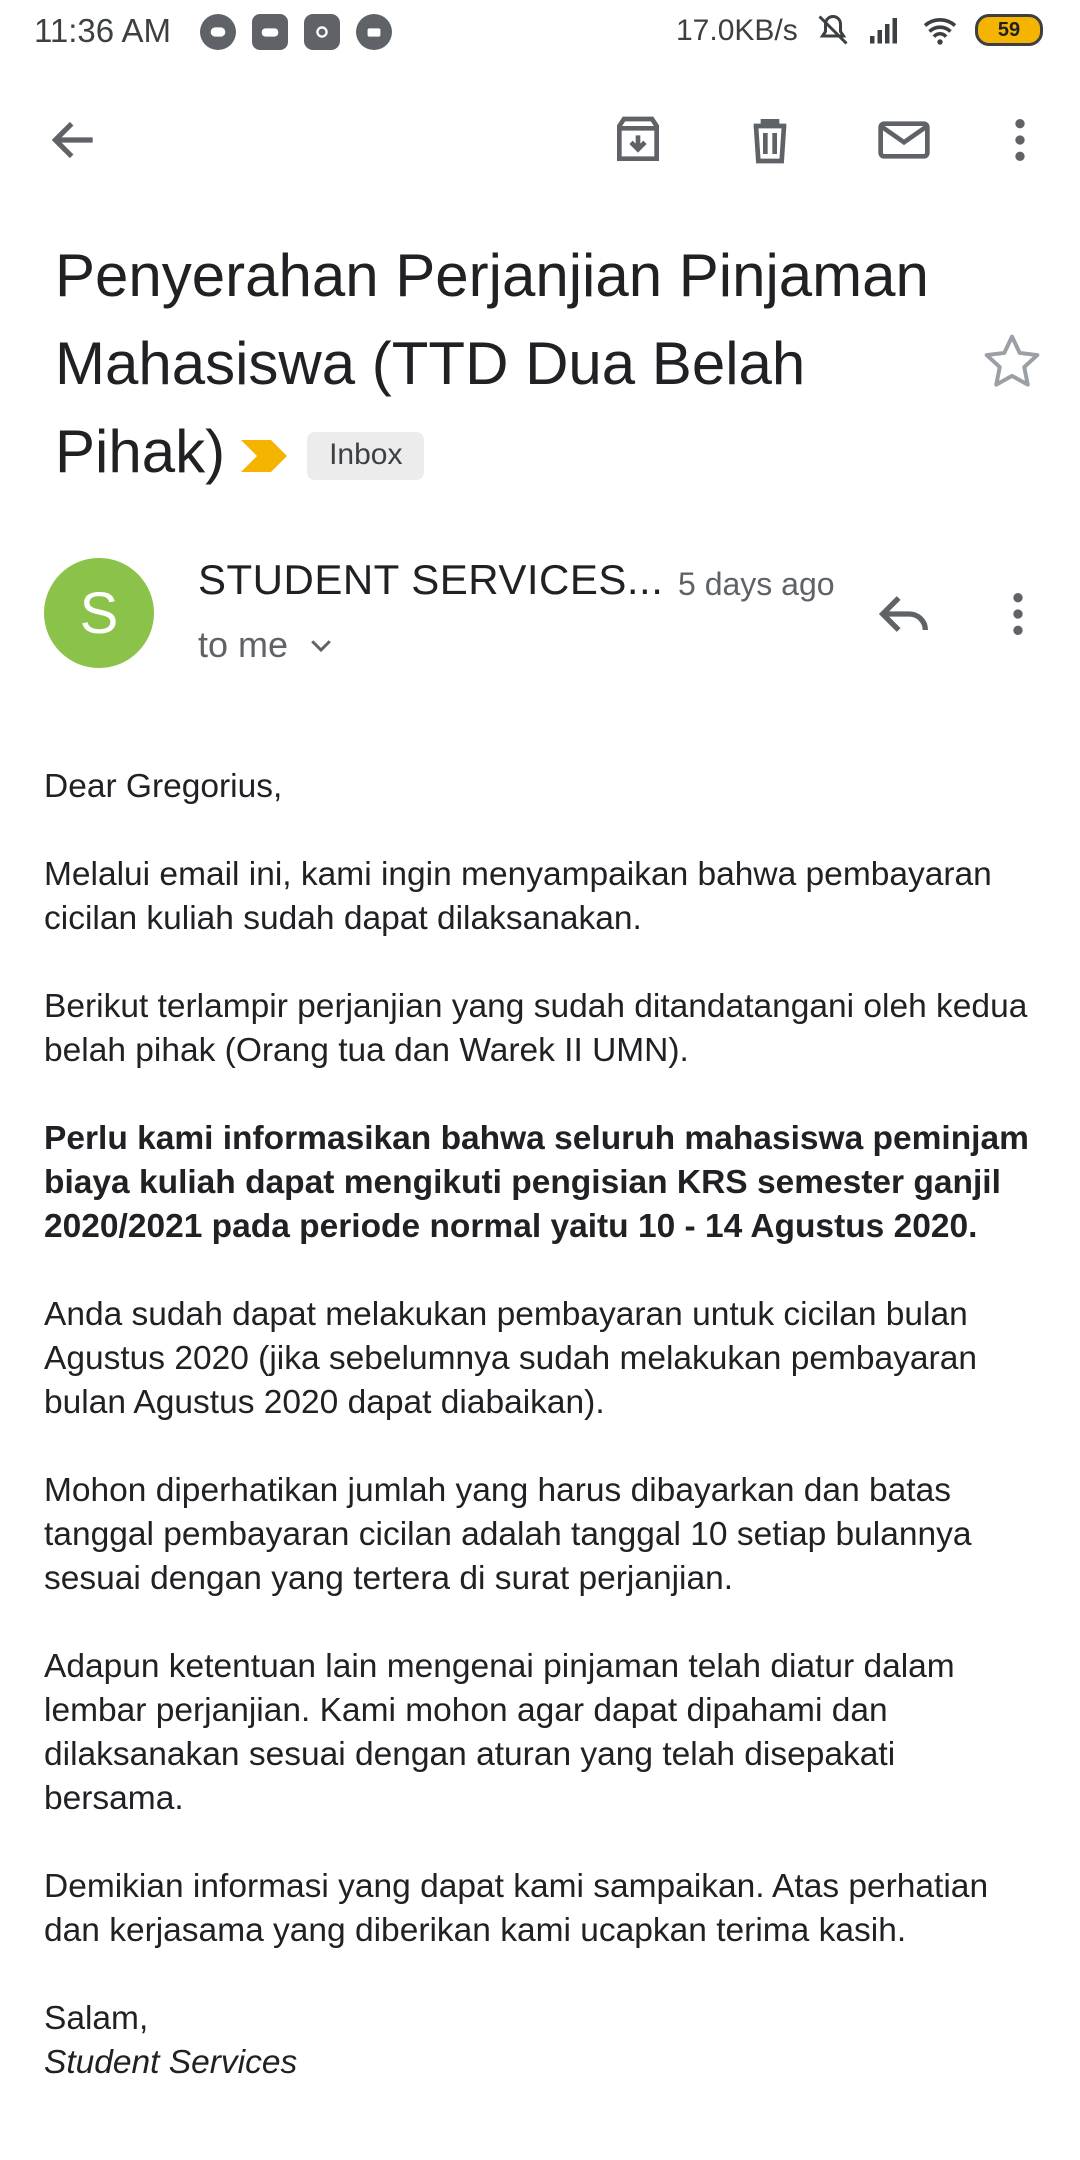 The width and height of the screenshot is (1080, 2160). What do you see at coordinates (883, 31) in the screenshot?
I see `signal-icon` at bounding box center [883, 31].